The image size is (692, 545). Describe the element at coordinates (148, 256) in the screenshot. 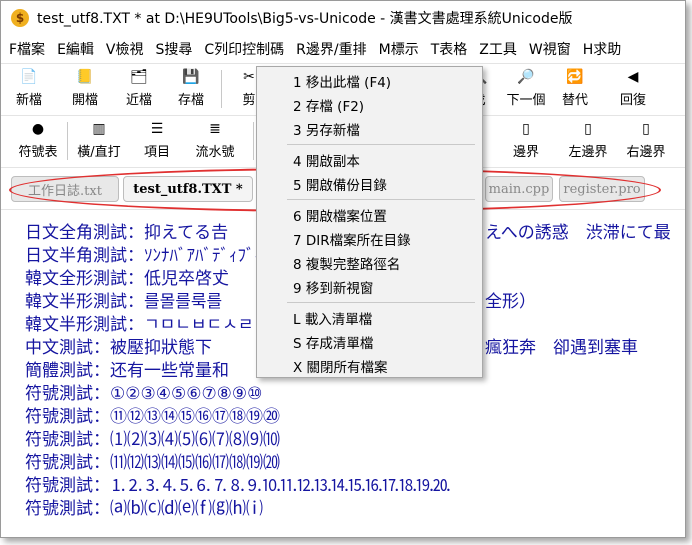

I see `editor-line: 日文半角測試：ｿﾝﾅﾊﾞｱﾊﾞﾃﾞｨﾌﾞｨｽ` at that location.